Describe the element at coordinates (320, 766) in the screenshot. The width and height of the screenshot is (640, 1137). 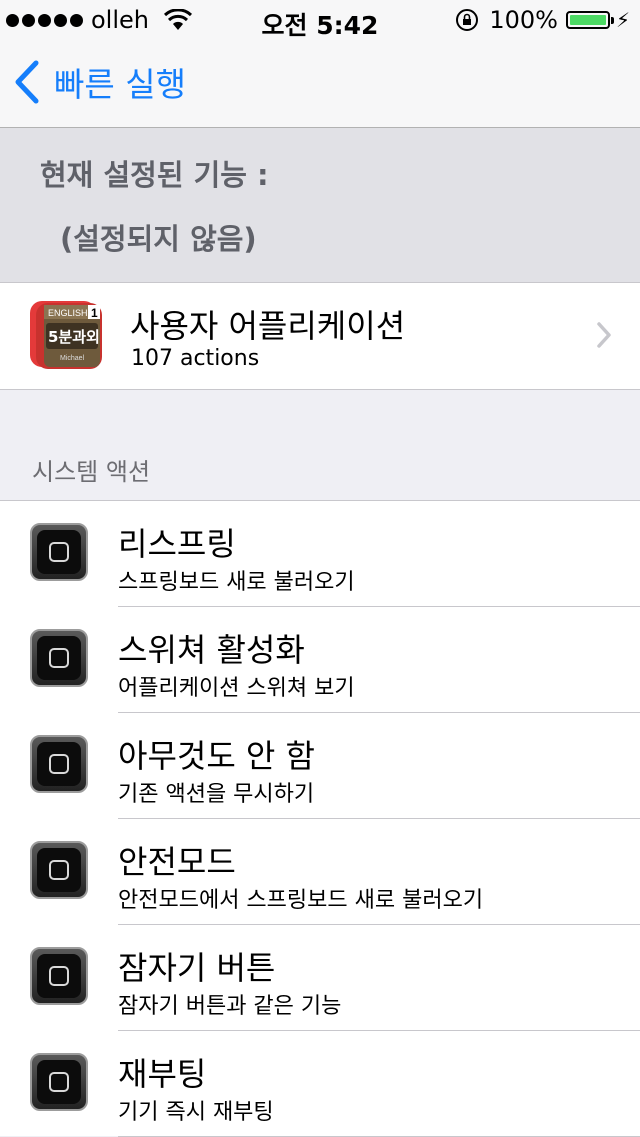
I see `list-item-do-nothing: 아무것도 안 함 기존 액션을 무시하기` at that location.